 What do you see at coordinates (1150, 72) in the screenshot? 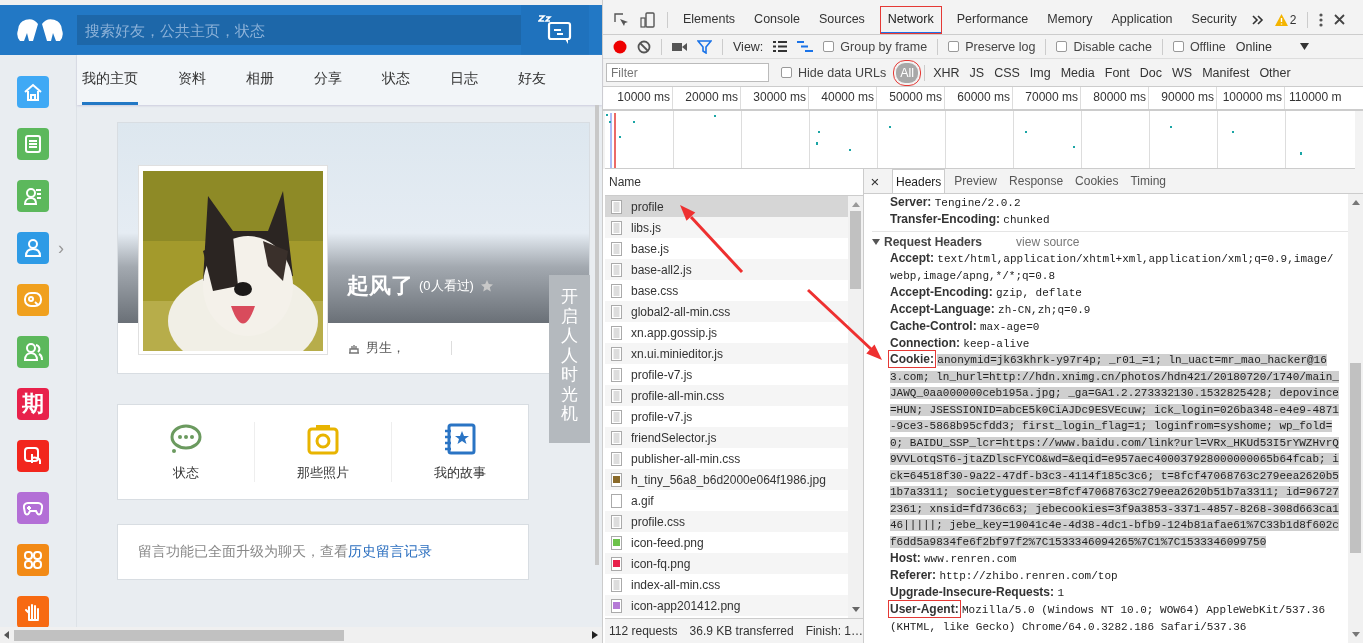
I see `type-filter-button: Doc` at bounding box center [1150, 72].